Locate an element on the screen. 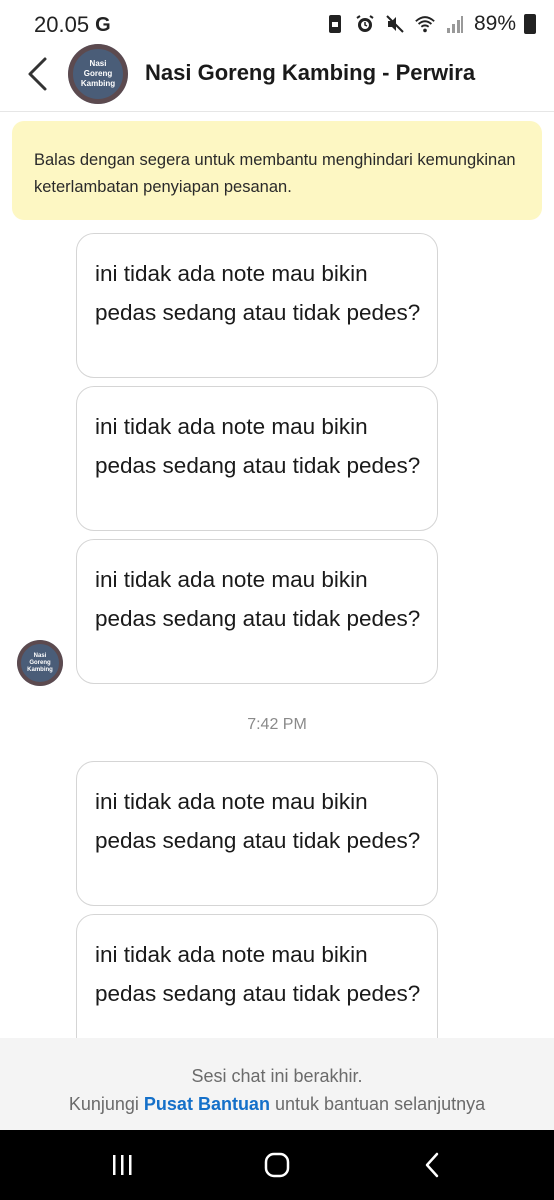  mute-icon is located at coordinates (395, 24).